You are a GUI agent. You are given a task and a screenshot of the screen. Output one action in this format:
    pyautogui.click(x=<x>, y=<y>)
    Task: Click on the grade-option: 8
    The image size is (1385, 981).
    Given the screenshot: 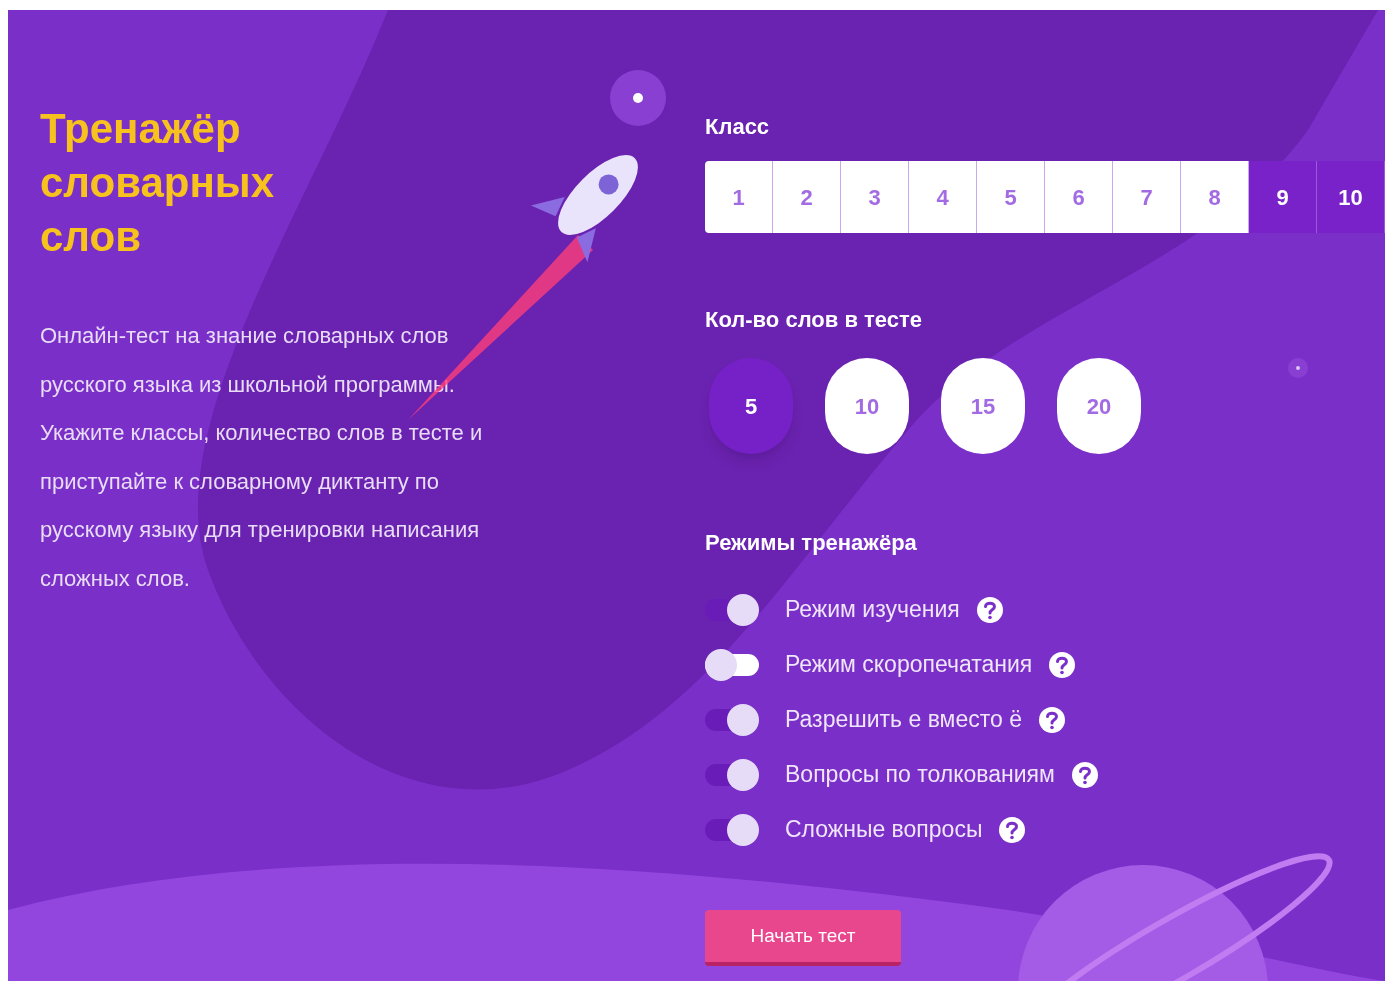 What is the action you would take?
    pyautogui.click(x=1215, y=197)
    